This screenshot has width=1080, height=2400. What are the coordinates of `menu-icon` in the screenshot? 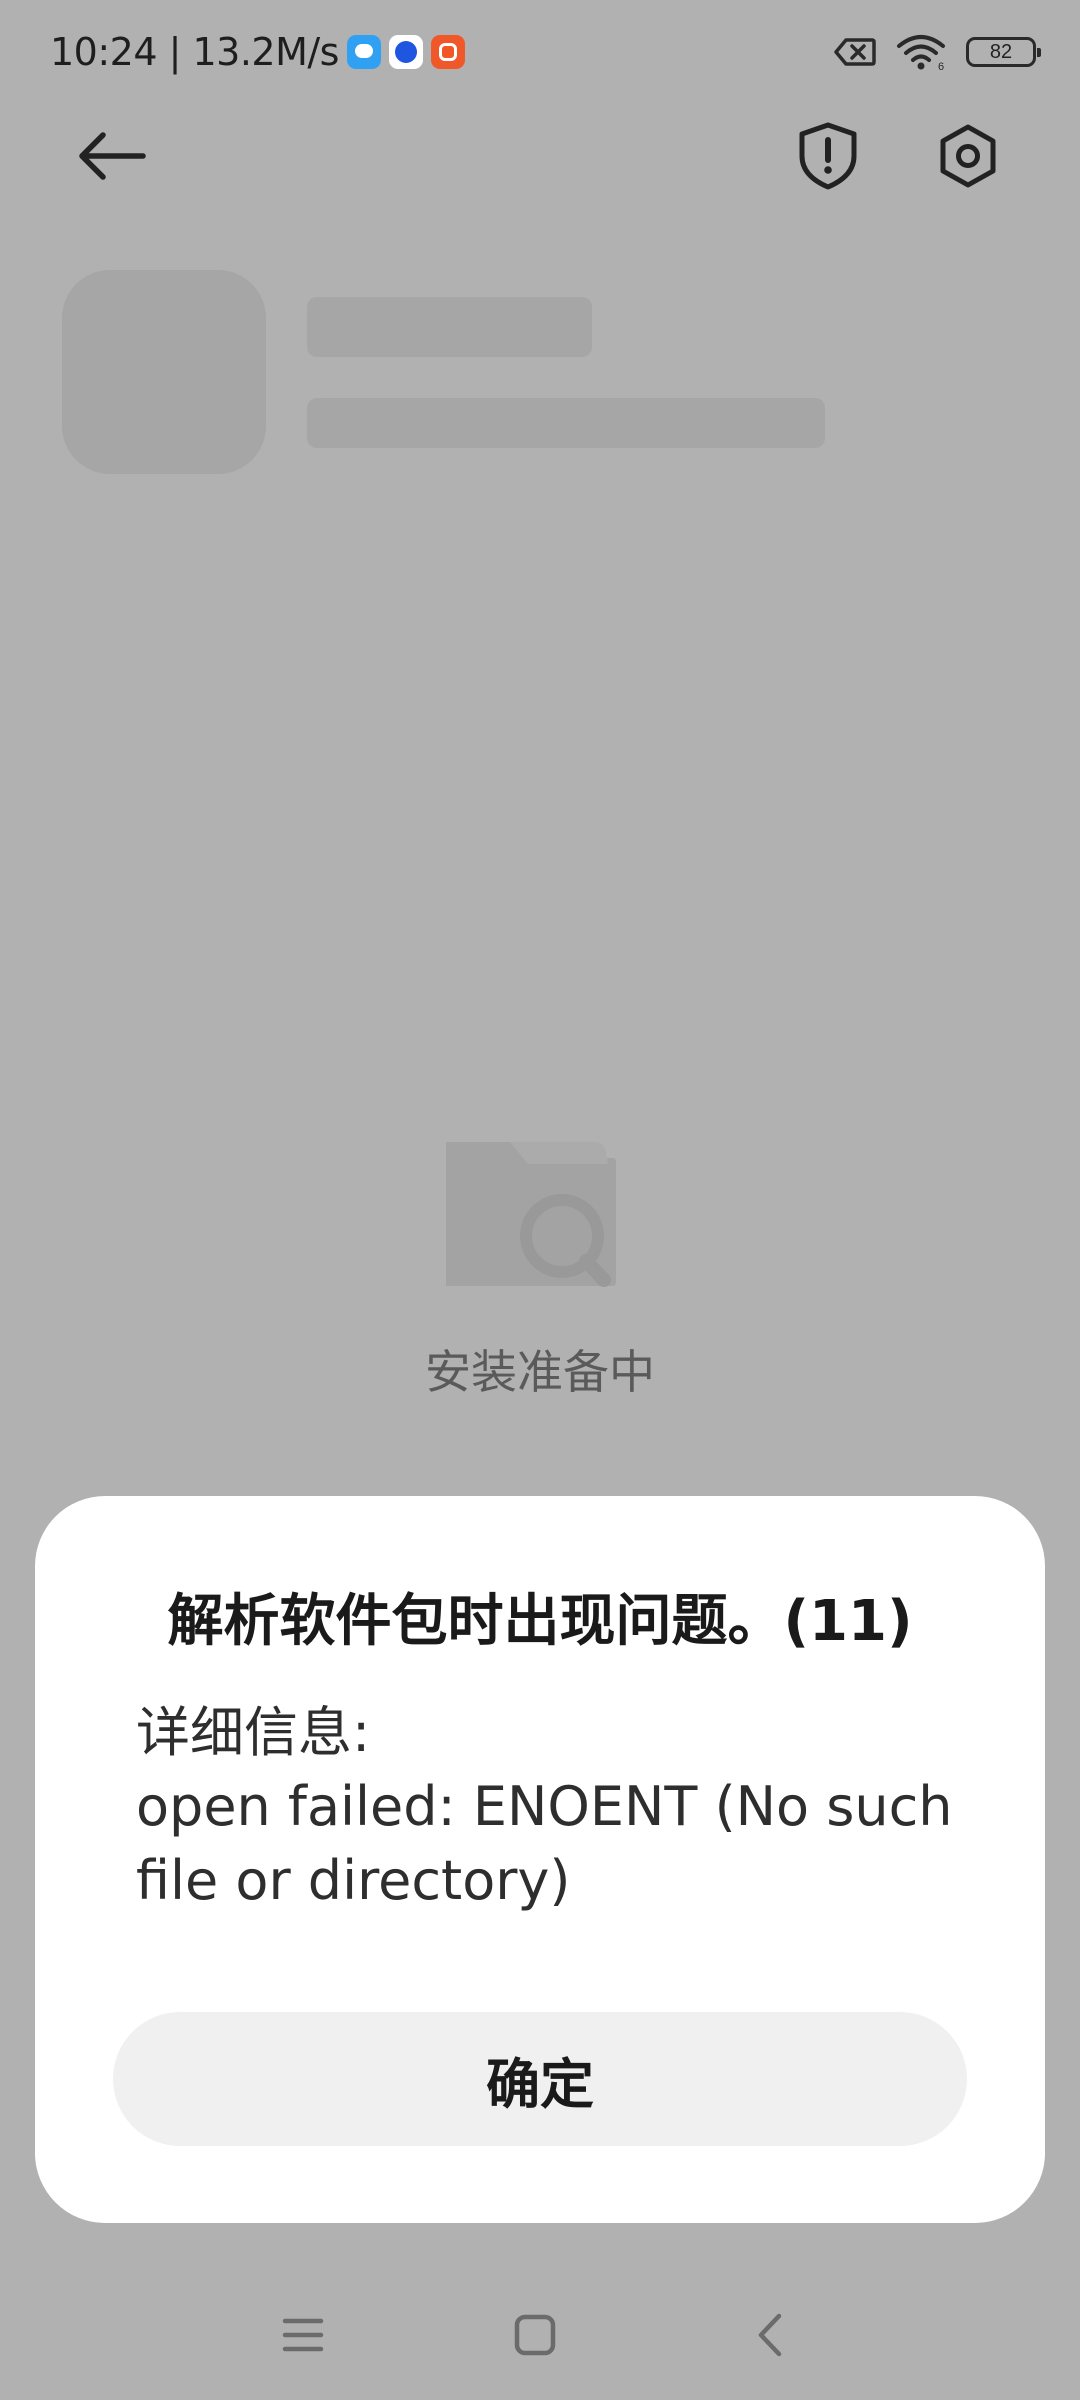 It's located at (303, 2335).